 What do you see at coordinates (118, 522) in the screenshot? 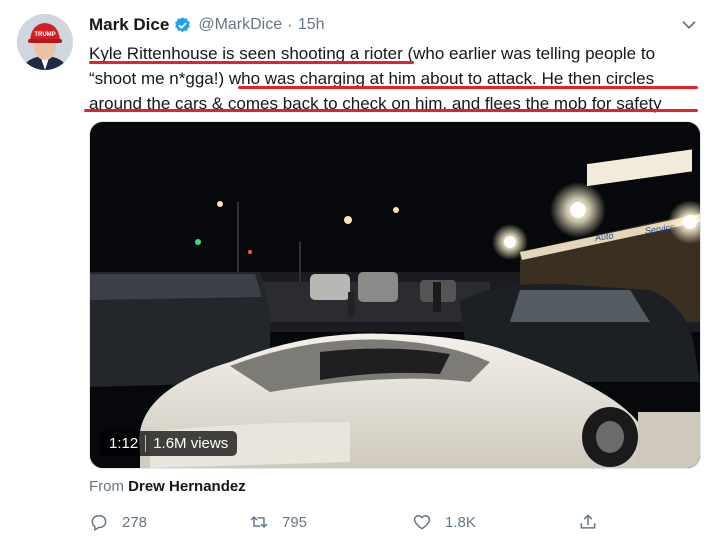
I see `reply-button: 278` at bounding box center [118, 522].